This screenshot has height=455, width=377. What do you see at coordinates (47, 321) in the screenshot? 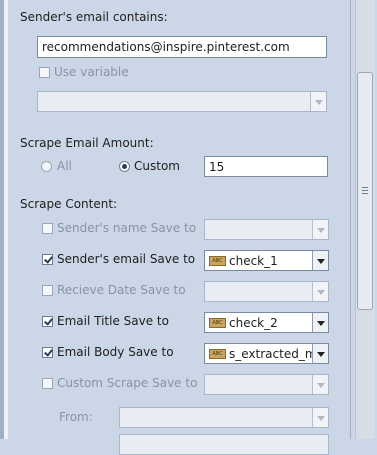
I see `email-title-checkbox` at bounding box center [47, 321].